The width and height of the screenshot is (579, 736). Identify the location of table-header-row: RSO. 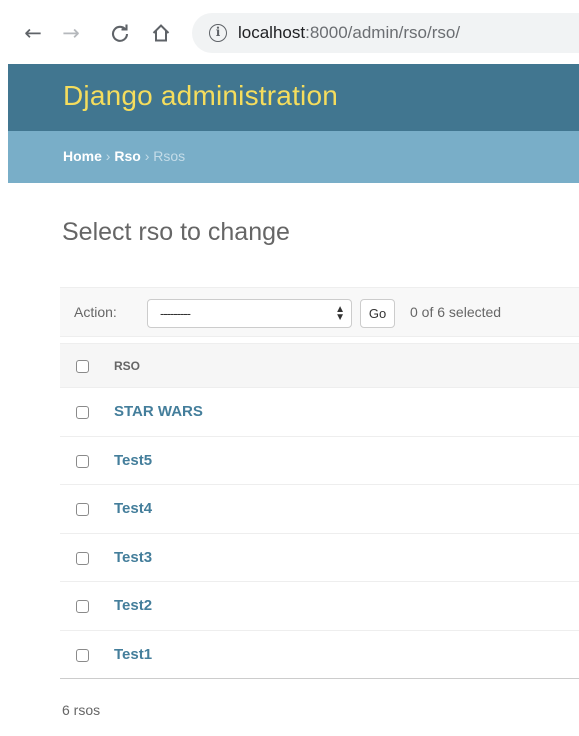
(319, 365).